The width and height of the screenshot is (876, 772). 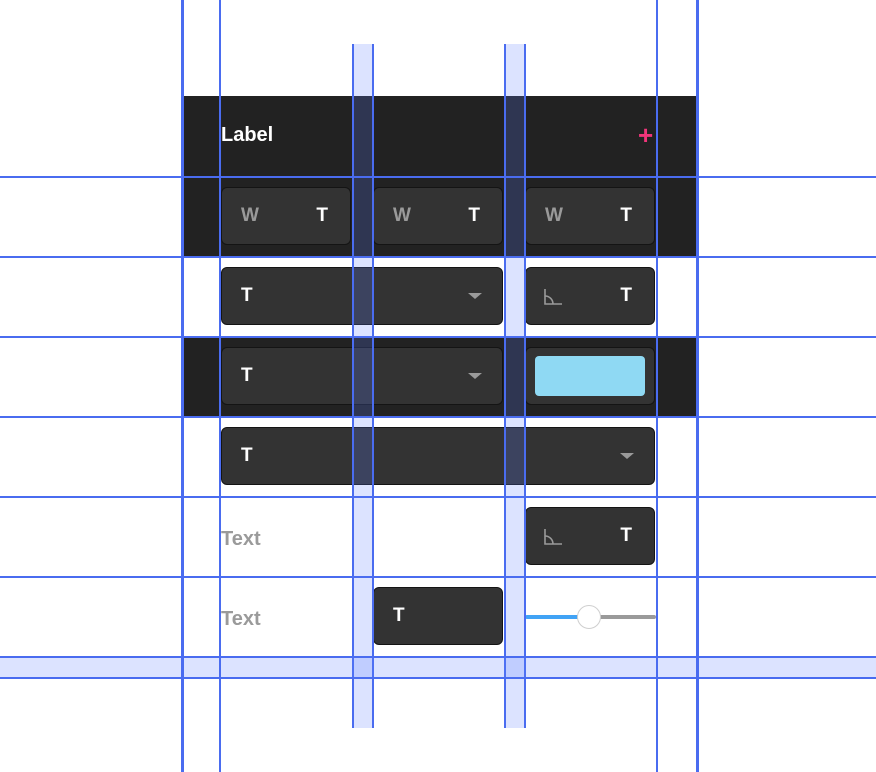 I want to click on slider-thumb, so click(x=589, y=617).